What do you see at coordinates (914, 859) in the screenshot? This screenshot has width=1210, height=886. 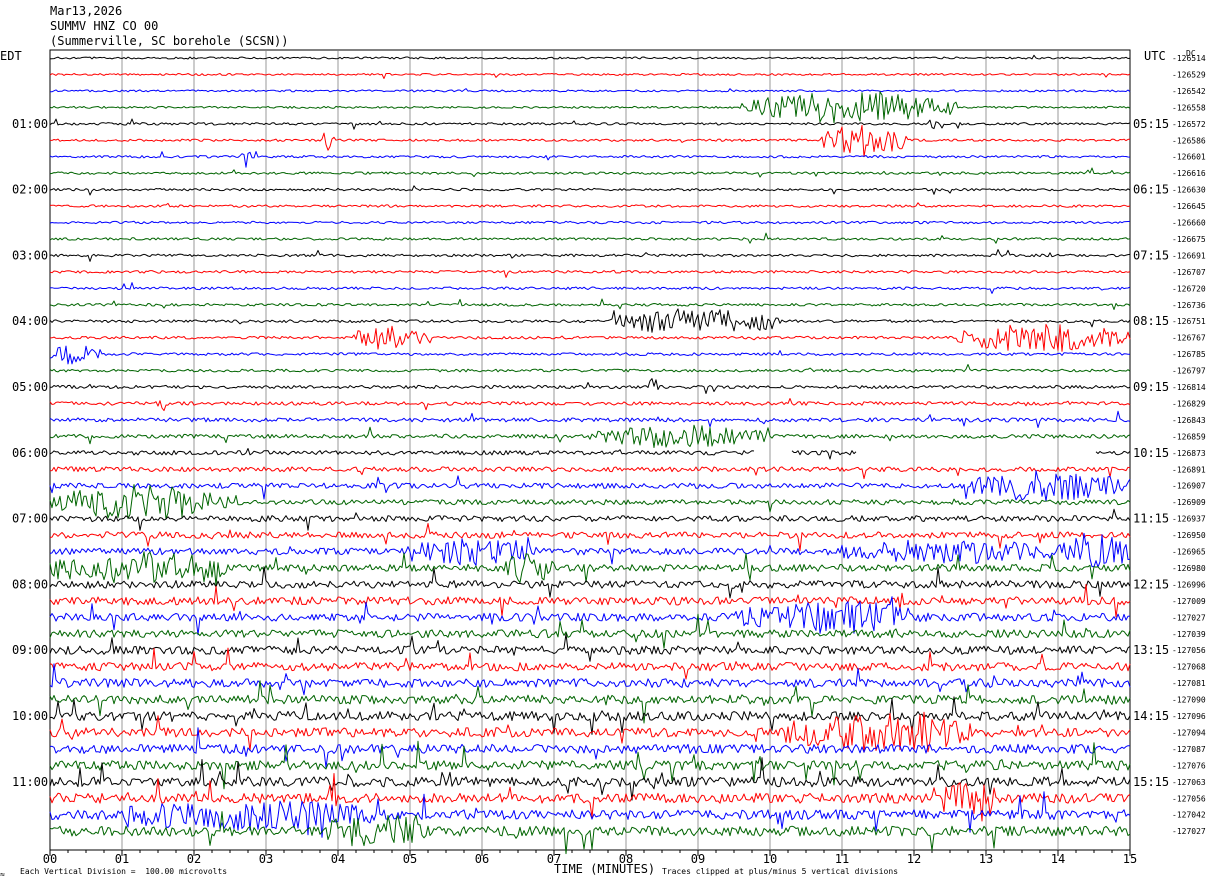 I see `x-tick-label: 12` at bounding box center [914, 859].